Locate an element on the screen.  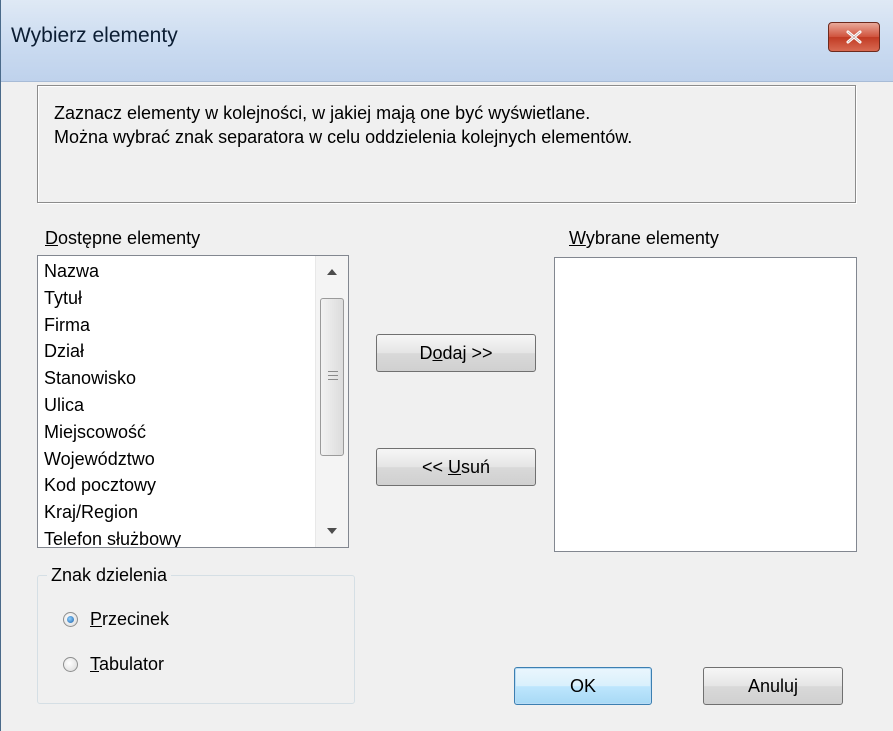
list-item: Kod pocztowy is located at coordinates (177, 485).